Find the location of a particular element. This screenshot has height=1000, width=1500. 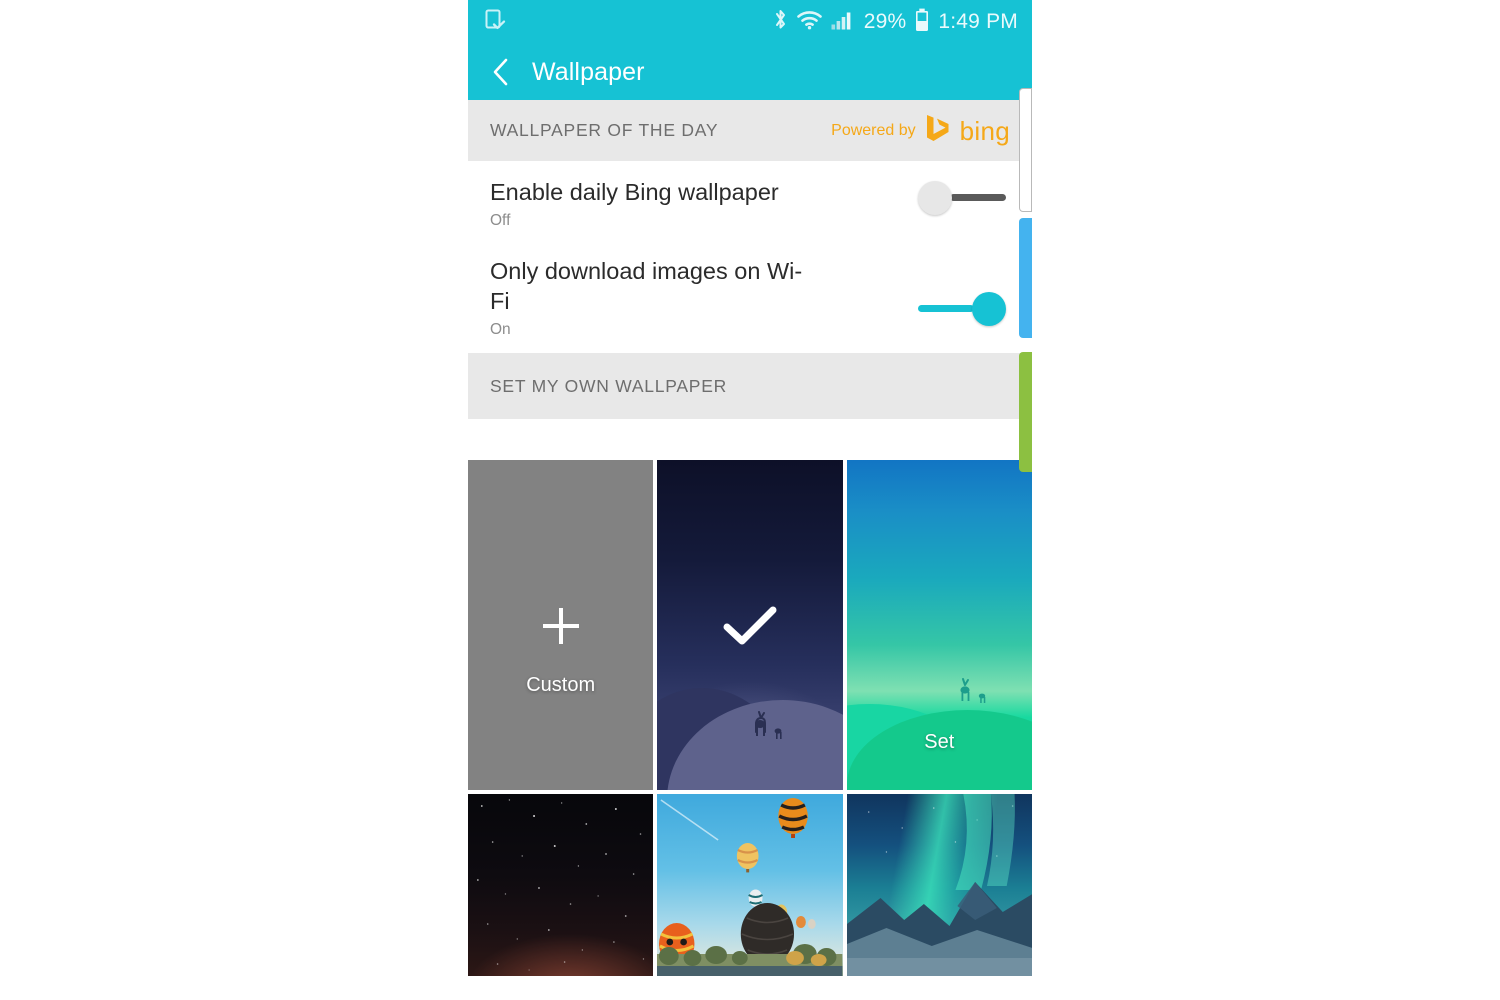

section-label: SET MY OWN WALLPAPER is located at coordinates (609, 385).